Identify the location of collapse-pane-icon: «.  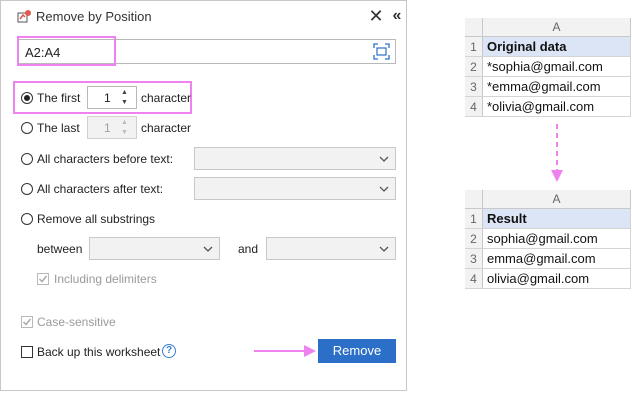
(397, 16).